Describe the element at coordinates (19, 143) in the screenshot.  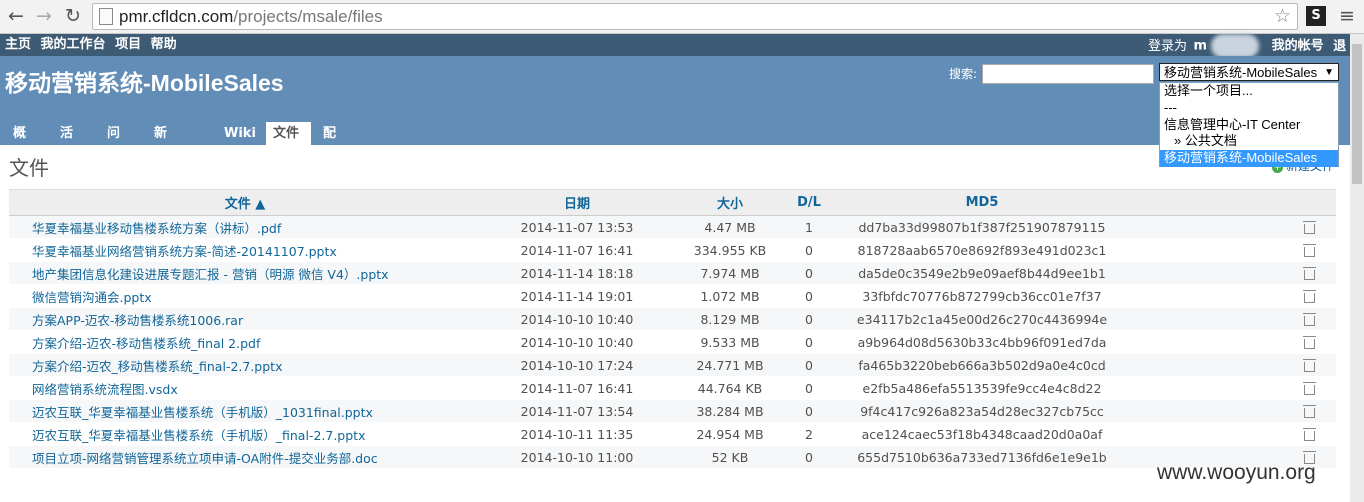
I see `tab-overview: 概述` at that location.